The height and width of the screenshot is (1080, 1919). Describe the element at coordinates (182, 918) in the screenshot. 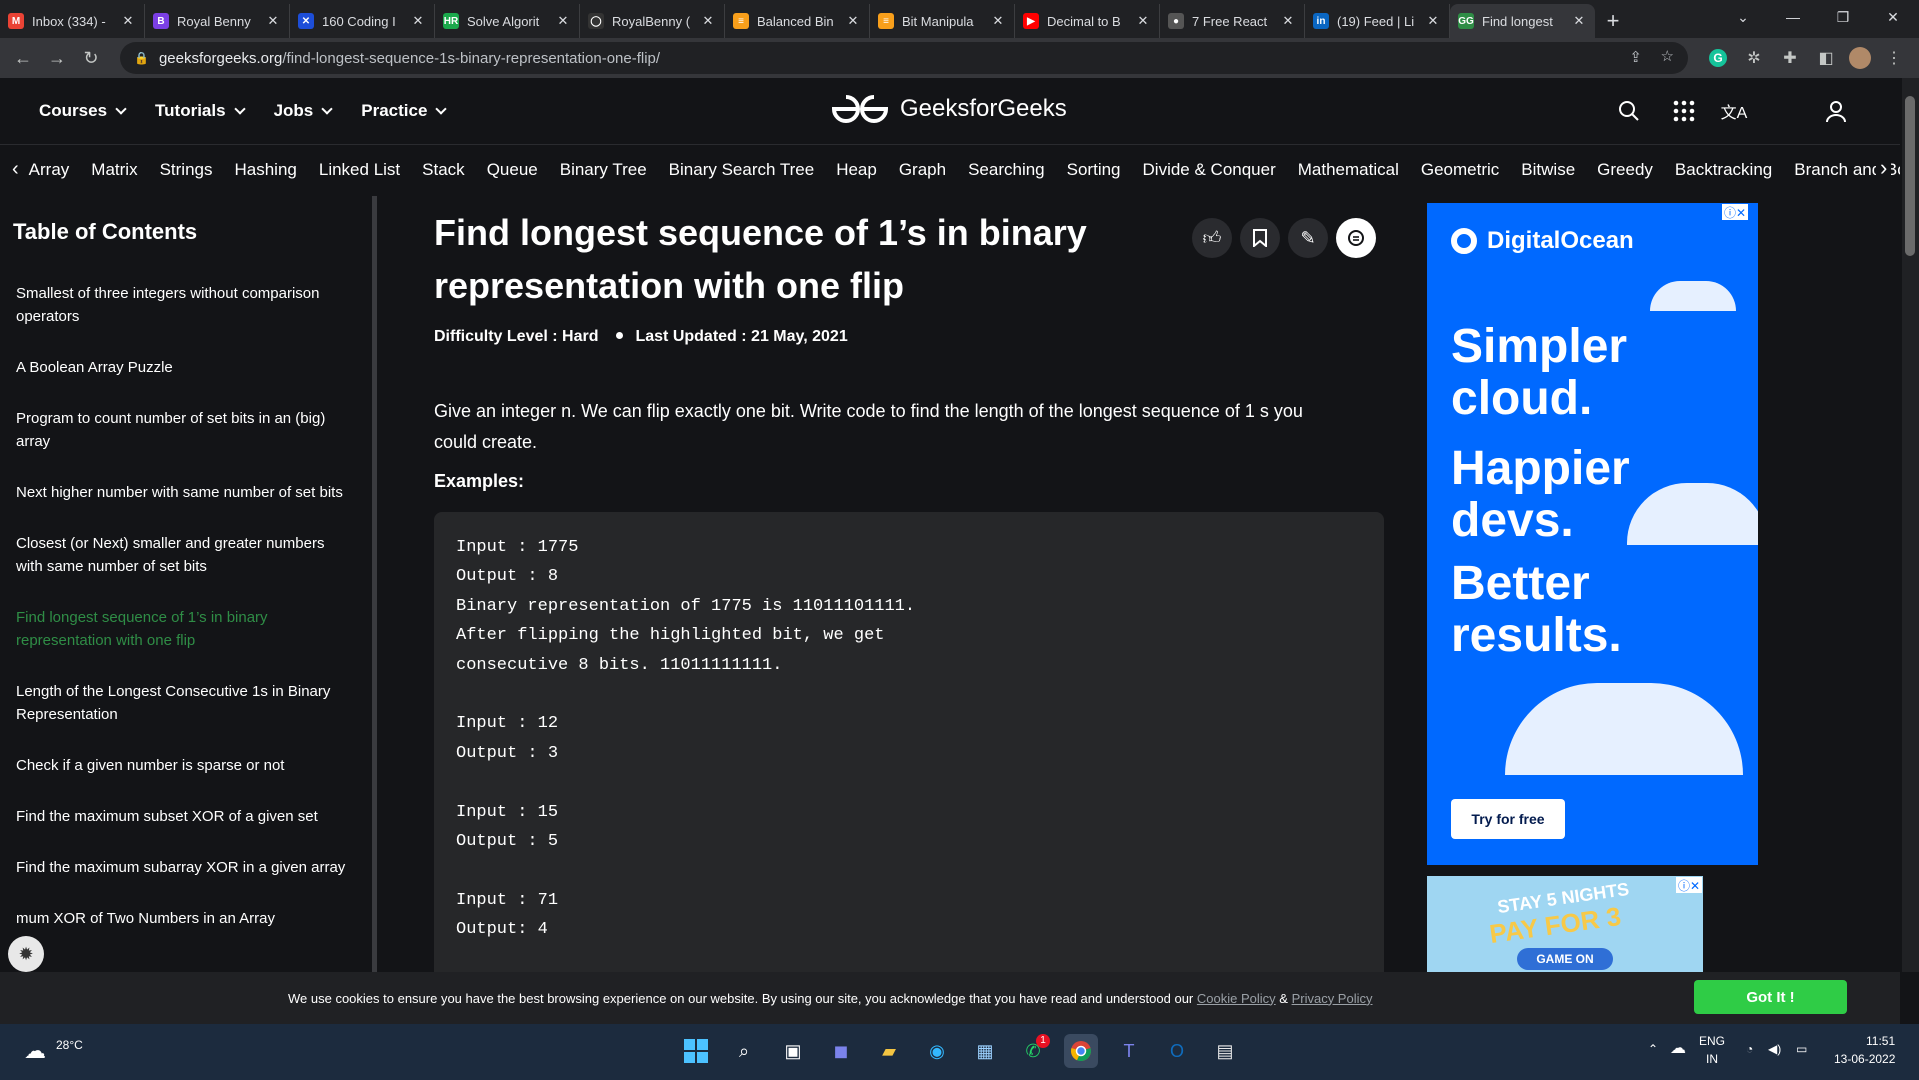

I see `toc-item: mum XOR of Two Numbers in an Array` at that location.